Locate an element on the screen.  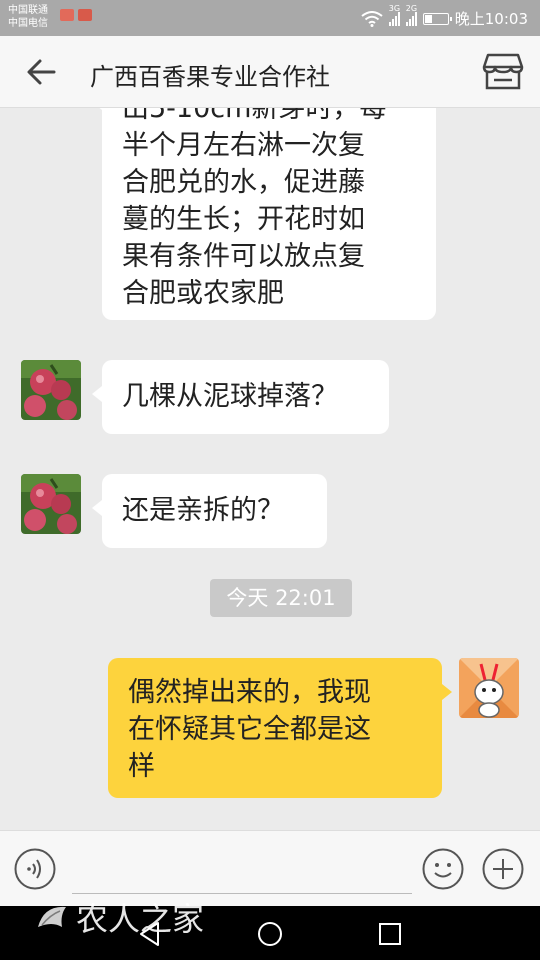
network-label-2: 2G is located at coordinates (411, 8).